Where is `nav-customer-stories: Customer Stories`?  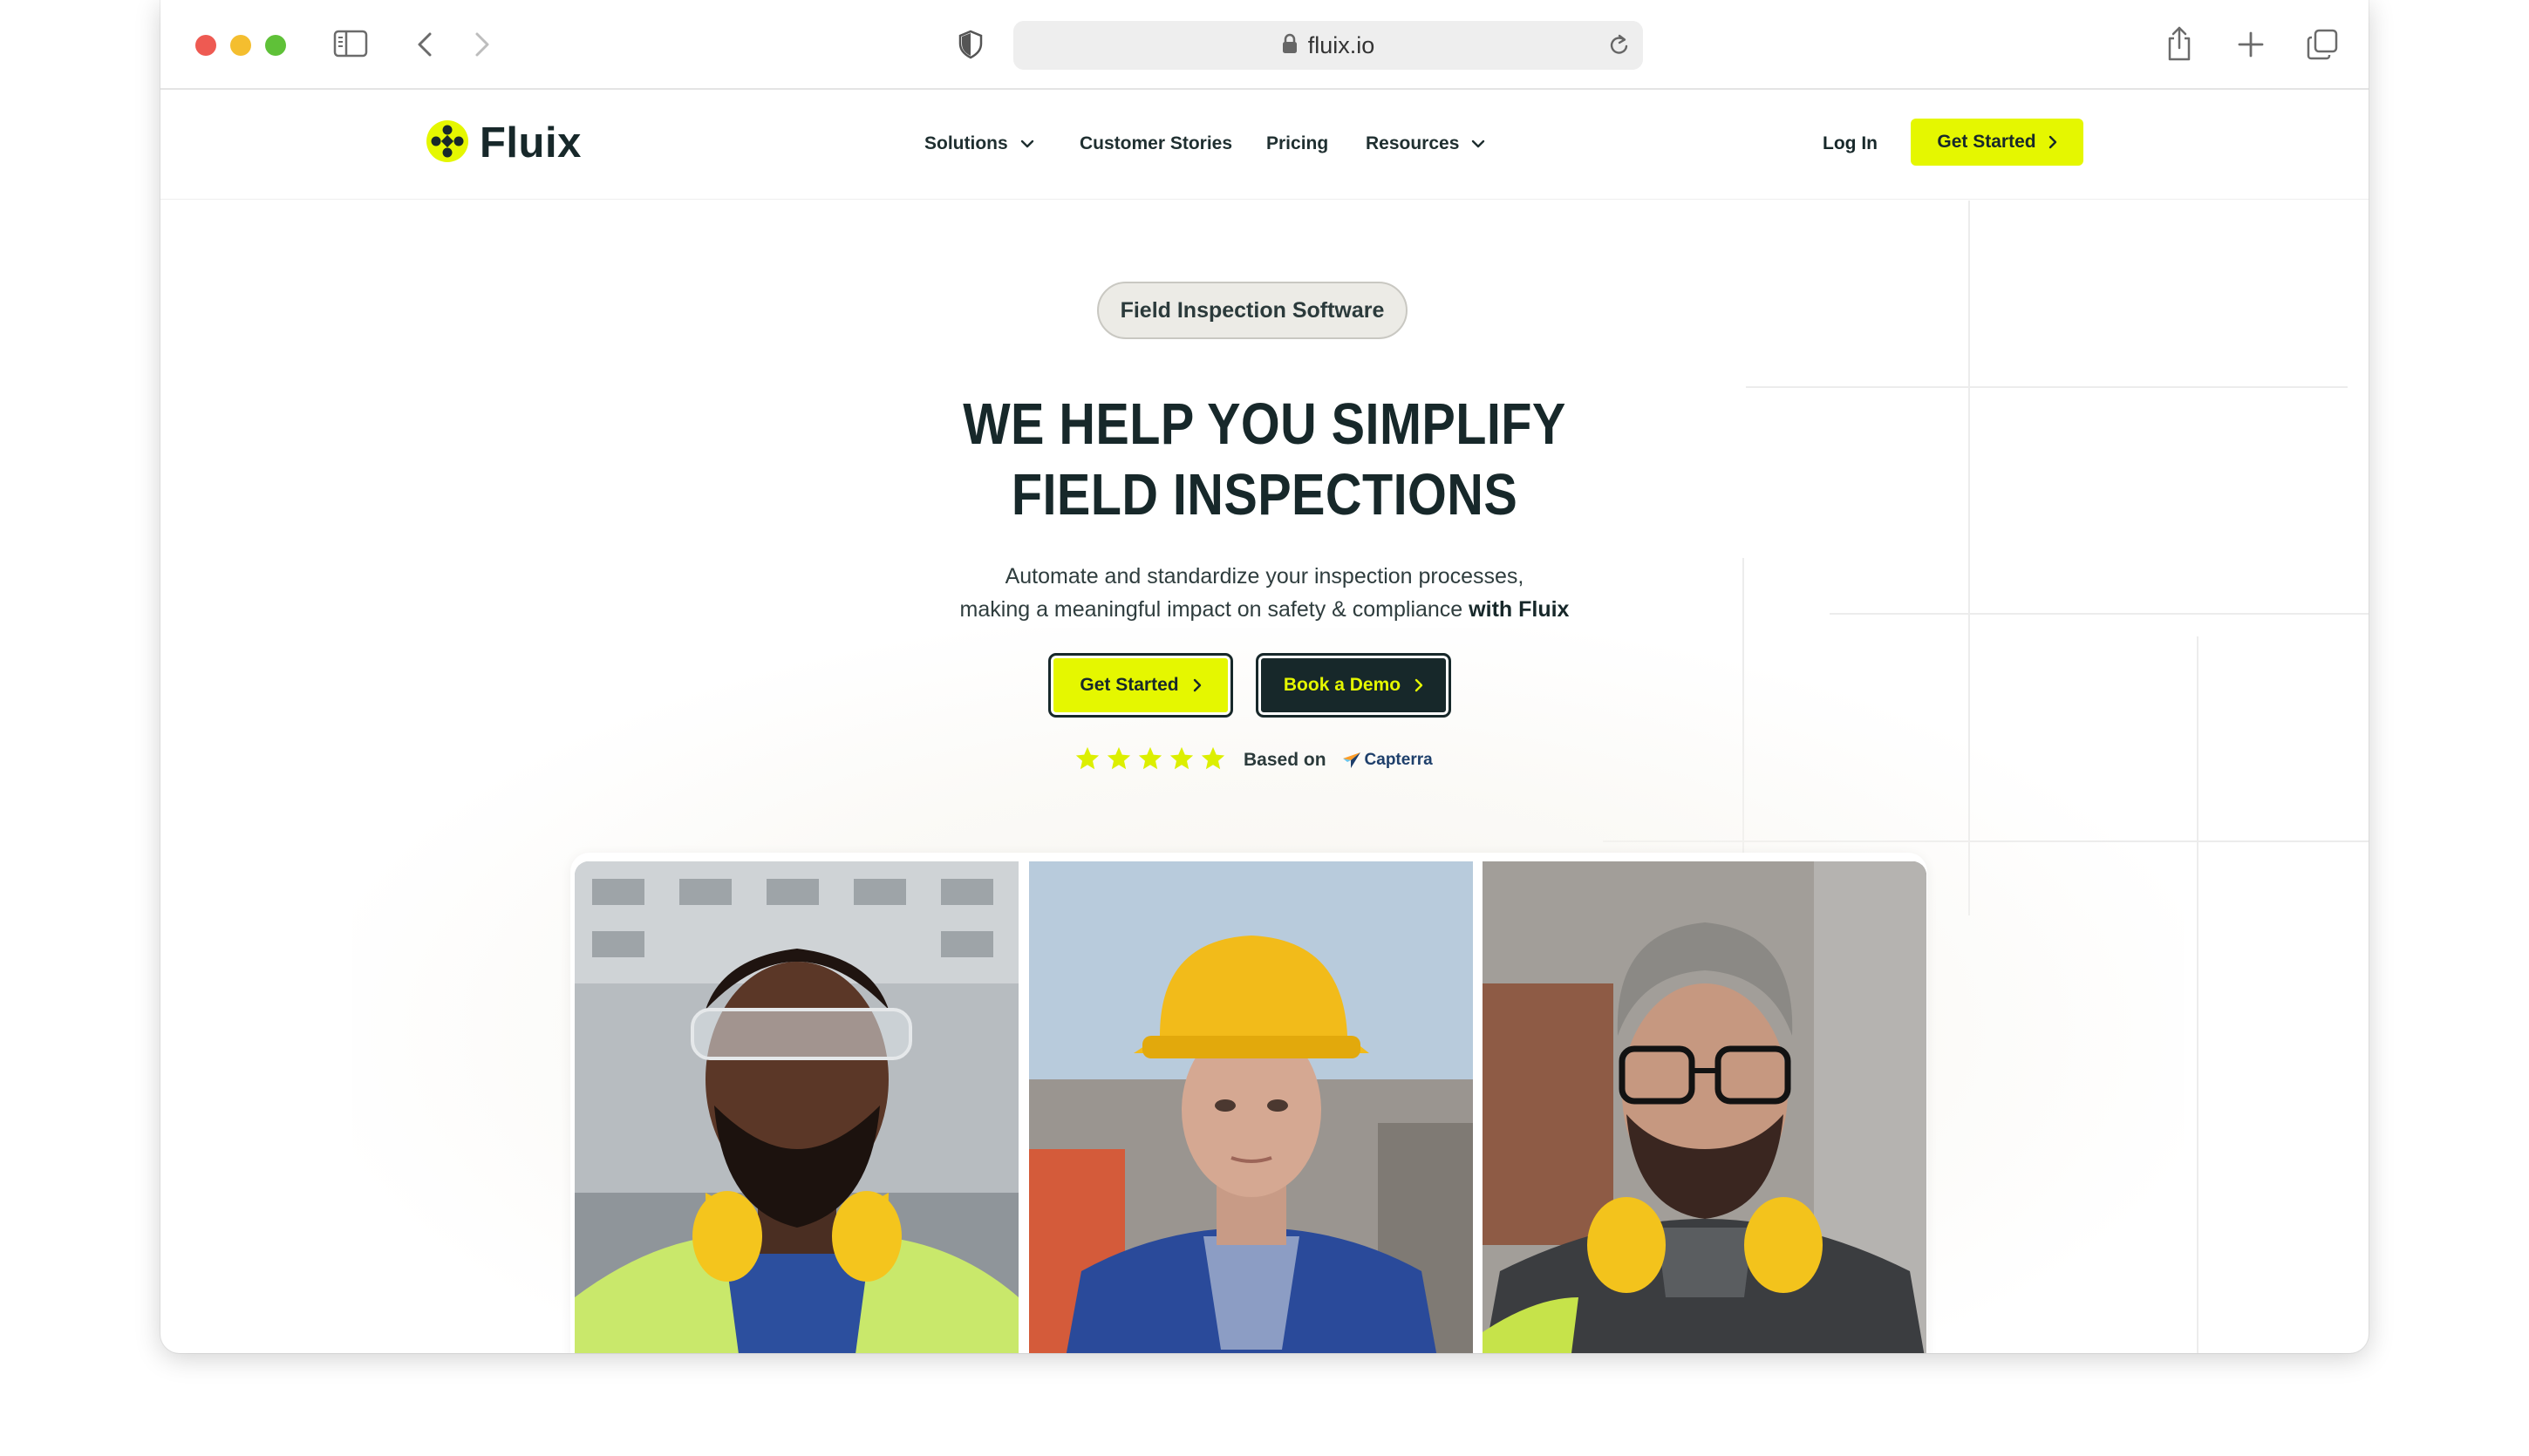
nav-customer-stories: Customer Stories is located at coordinates (1156, 143).